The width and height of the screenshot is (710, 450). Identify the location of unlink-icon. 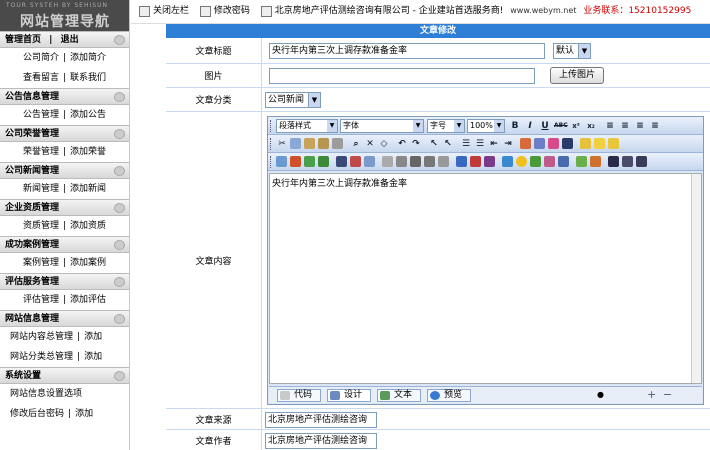
(475, 161).